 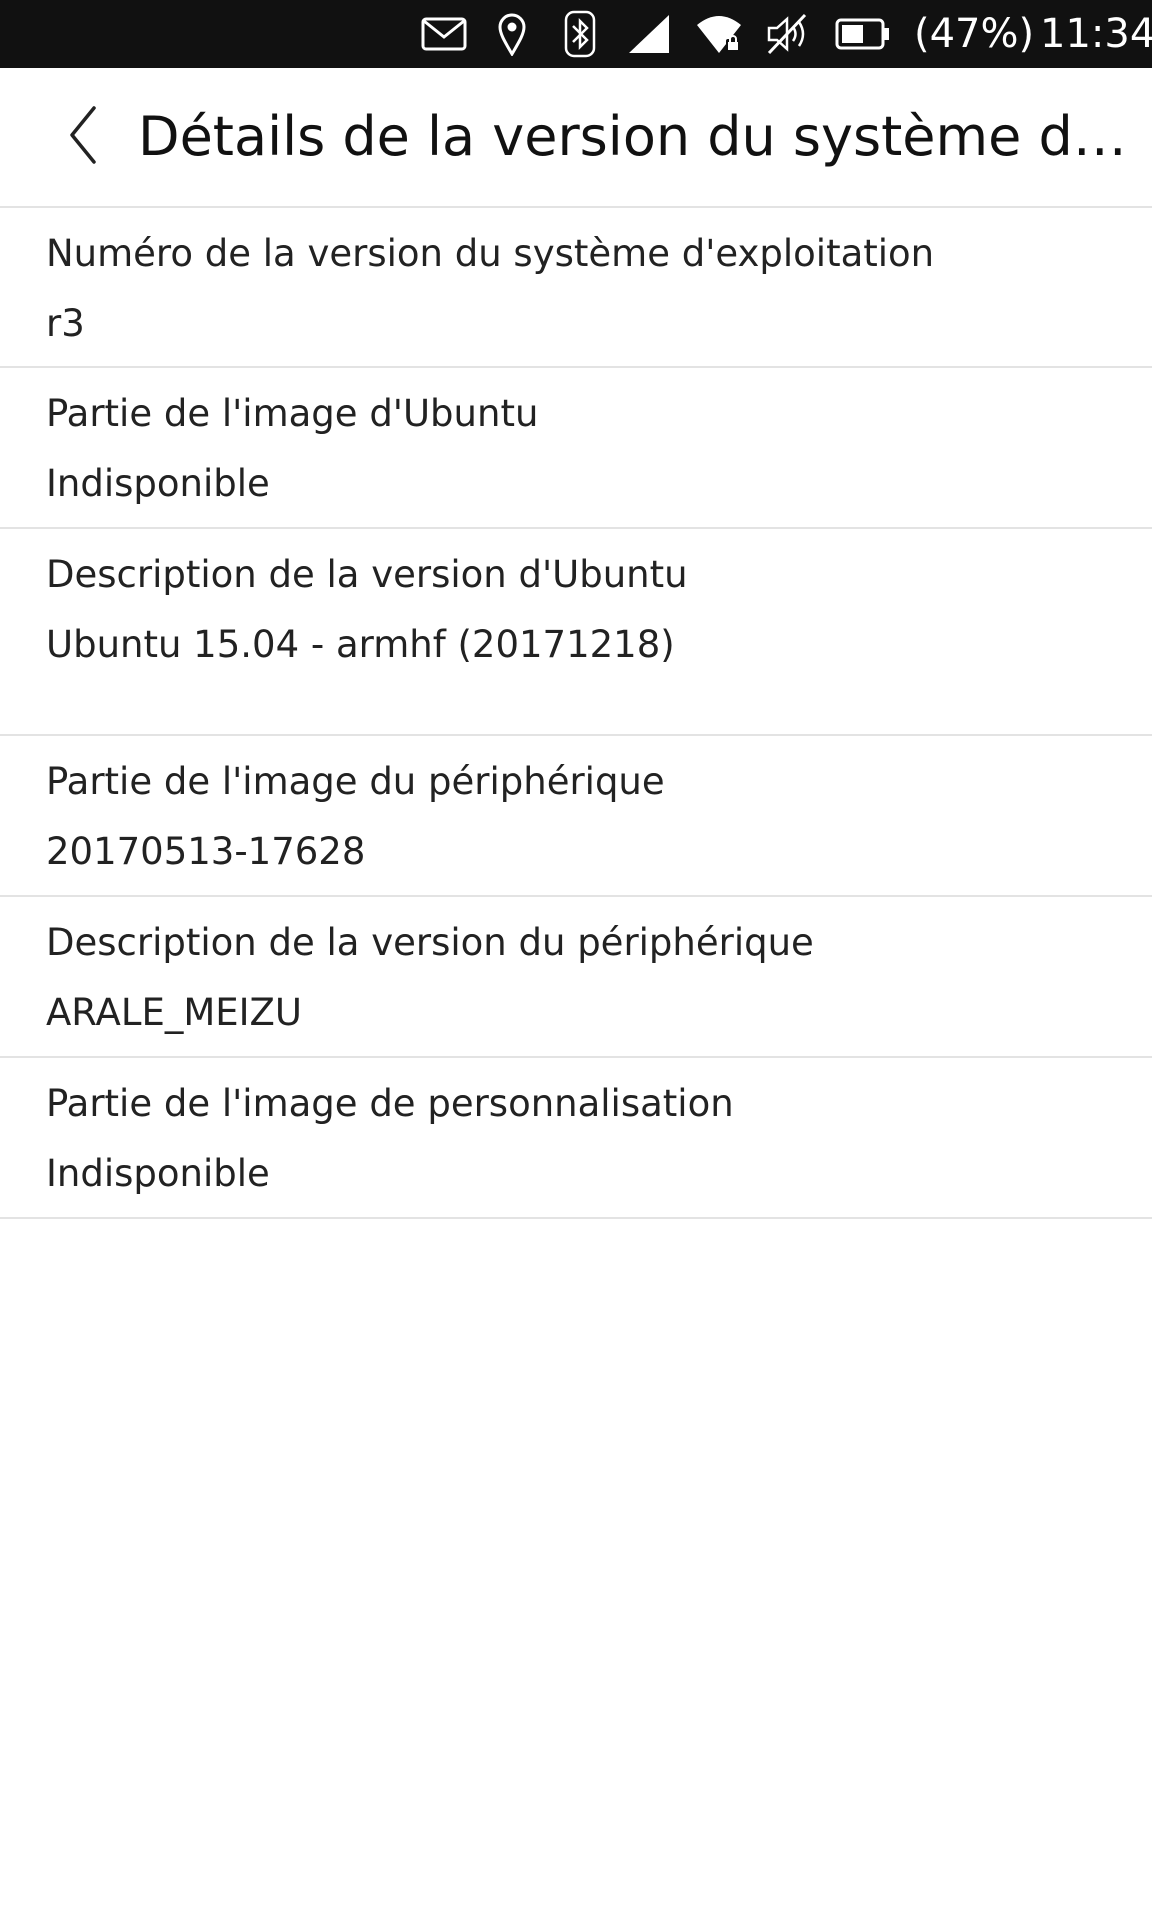 I want to click on item-value: Ubuntu 15.04 - armhf (20171218), so click(x=360, y=644).